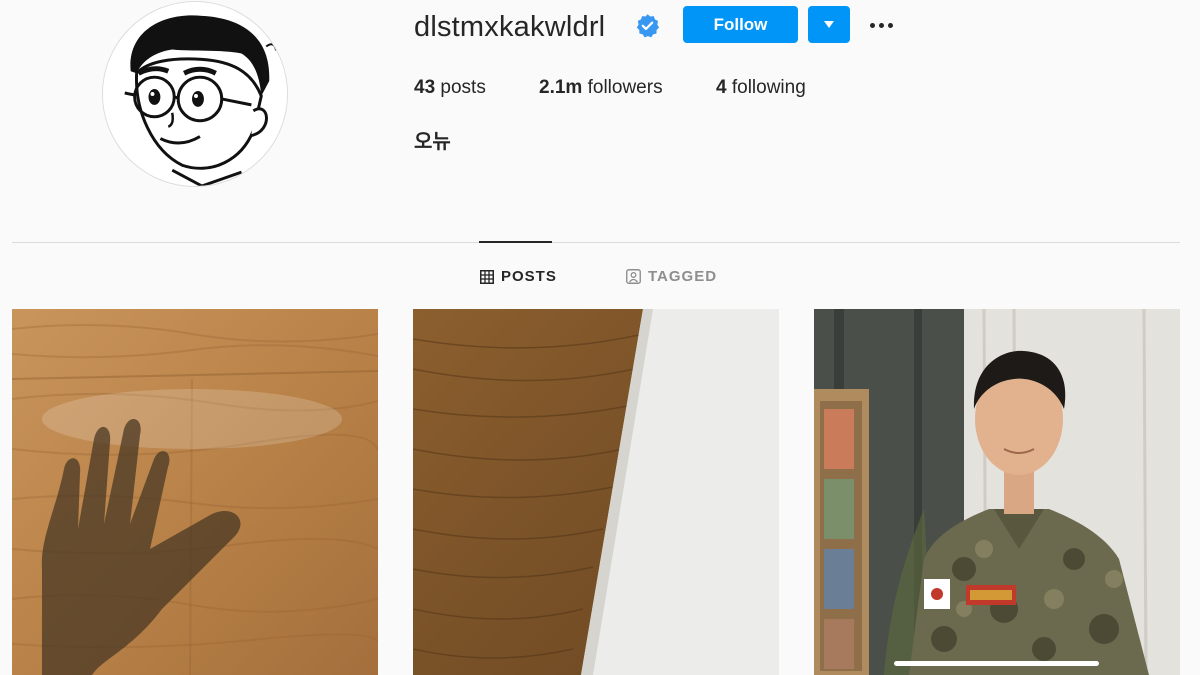  I want to click on tabs-divider, so click(596, 242).